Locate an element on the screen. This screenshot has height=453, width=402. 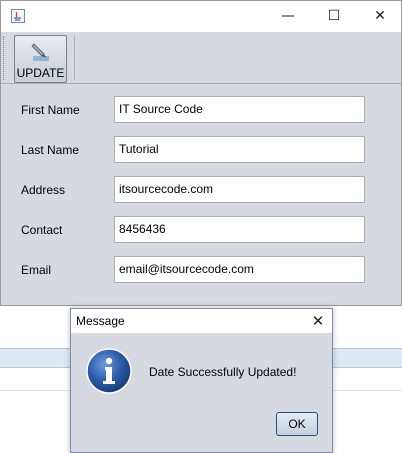
first-name-field: IT Source Code is located at coordinates (239, 109).